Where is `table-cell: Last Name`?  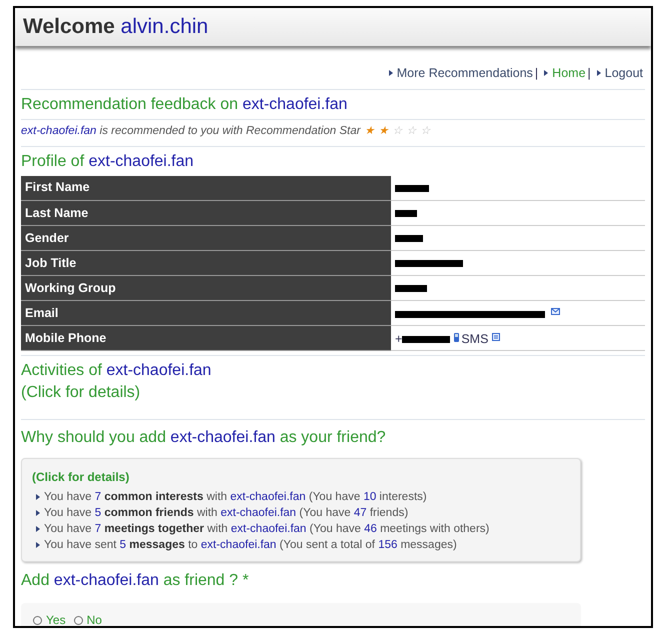 table-cell: Last Name is located at coordinates (206, 213).